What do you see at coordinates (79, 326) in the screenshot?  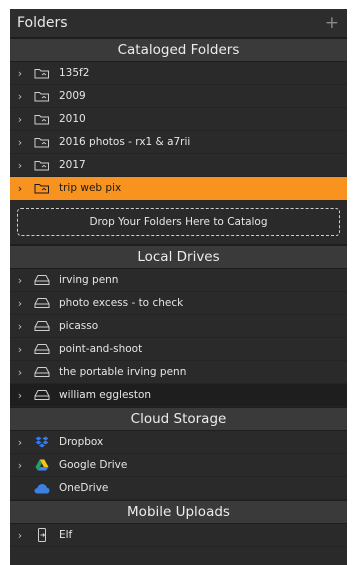 I see `drive-label: picasso` at bounding box center [79, 326].